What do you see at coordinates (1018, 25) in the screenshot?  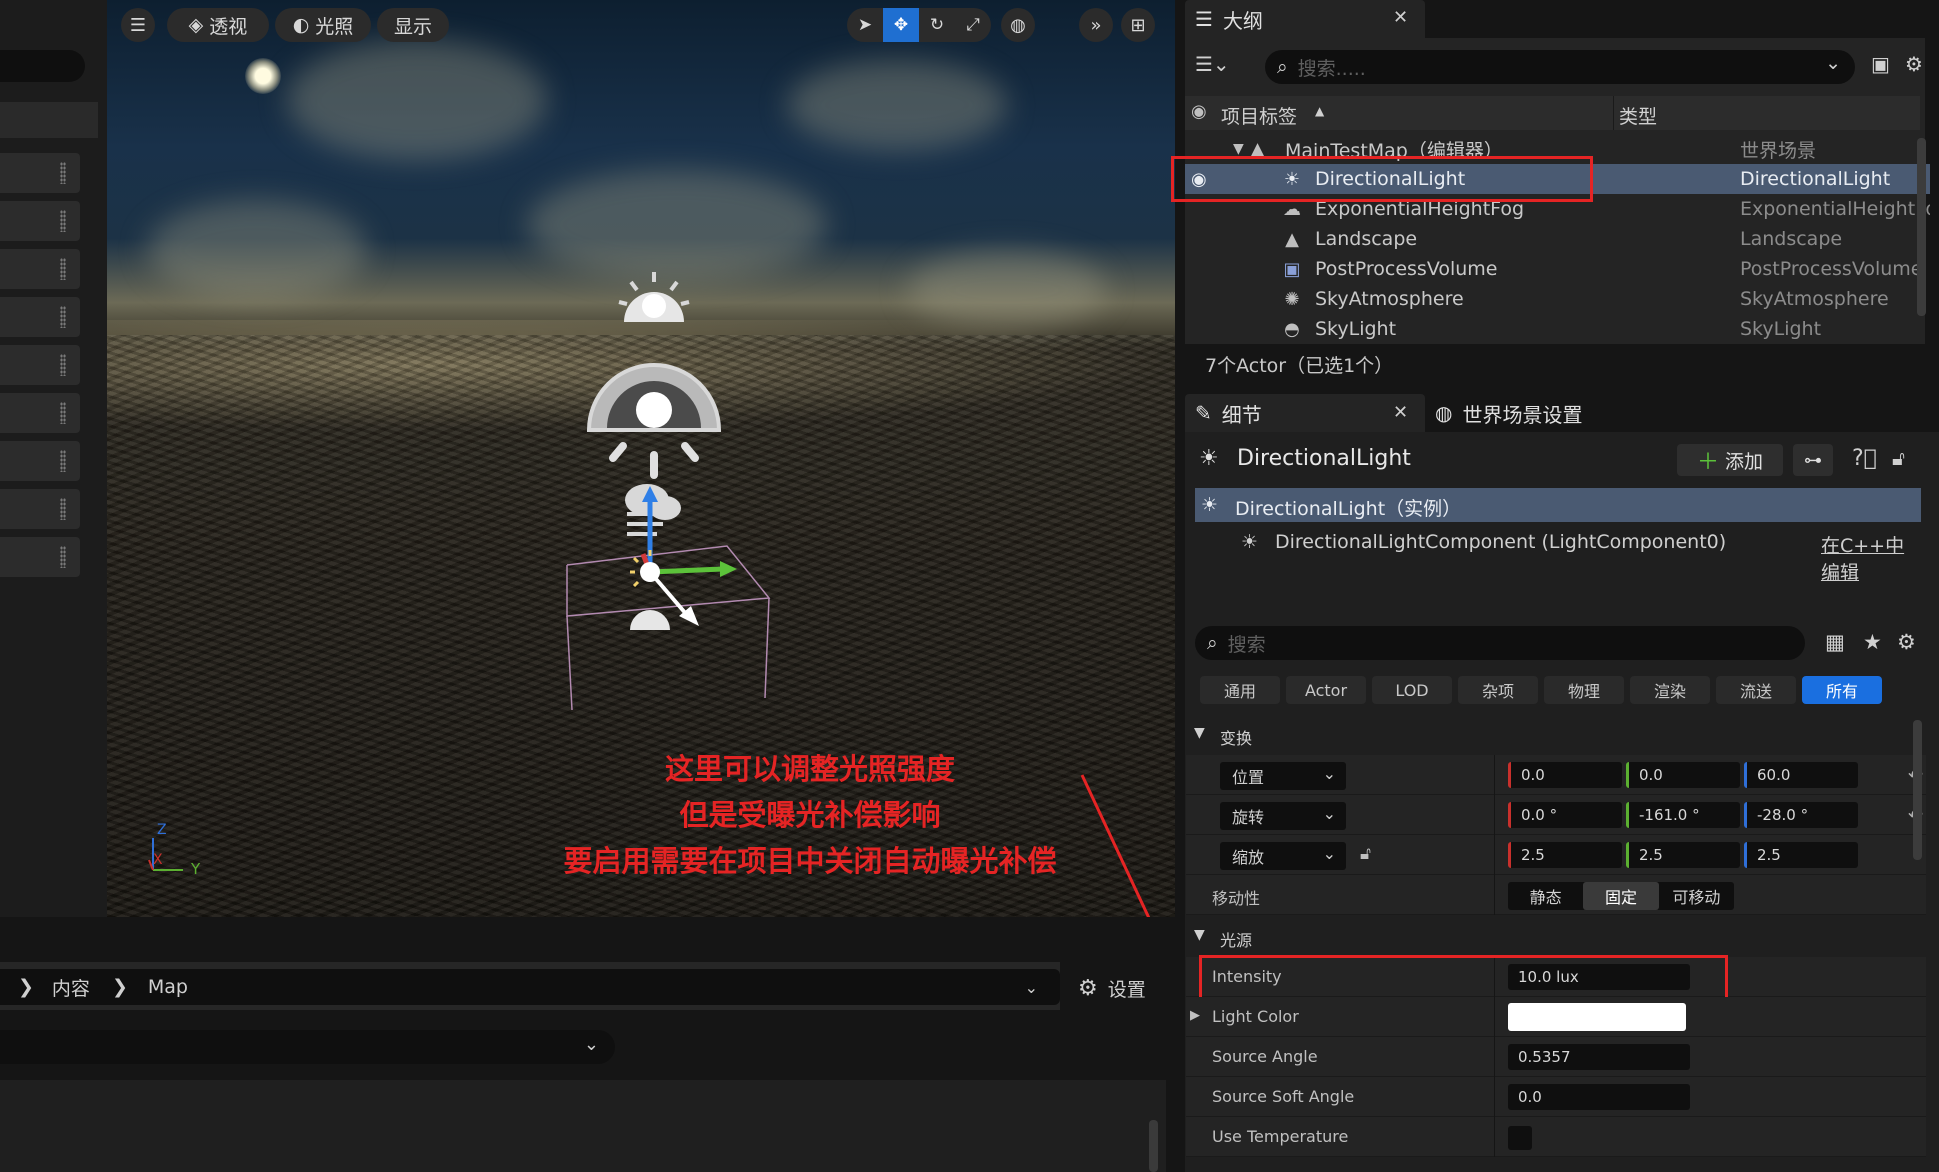 I see `world-local-toggle: ◍` at bounding box center [1018, 25].